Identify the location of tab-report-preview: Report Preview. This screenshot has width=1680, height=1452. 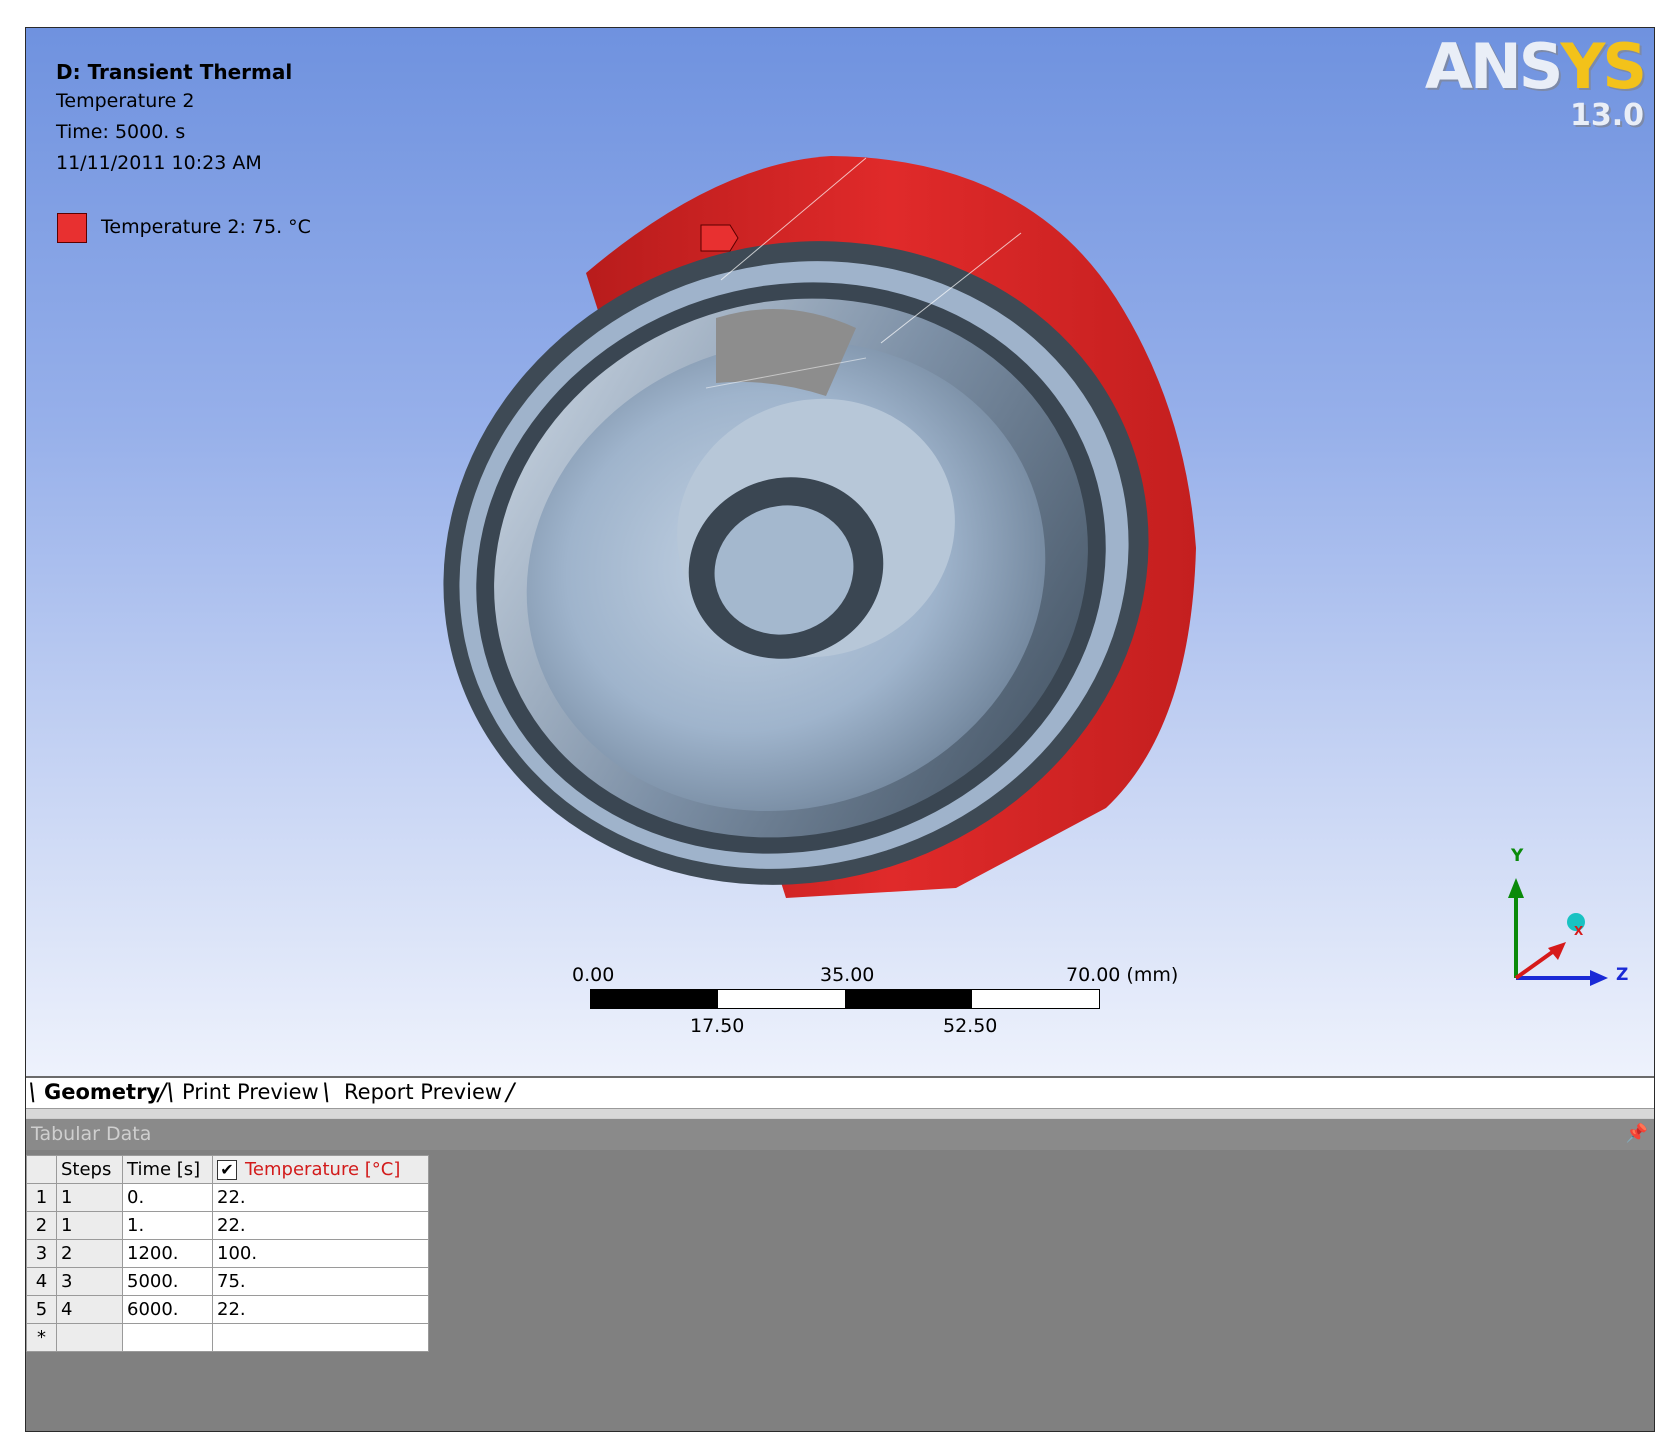
(423, 1092).